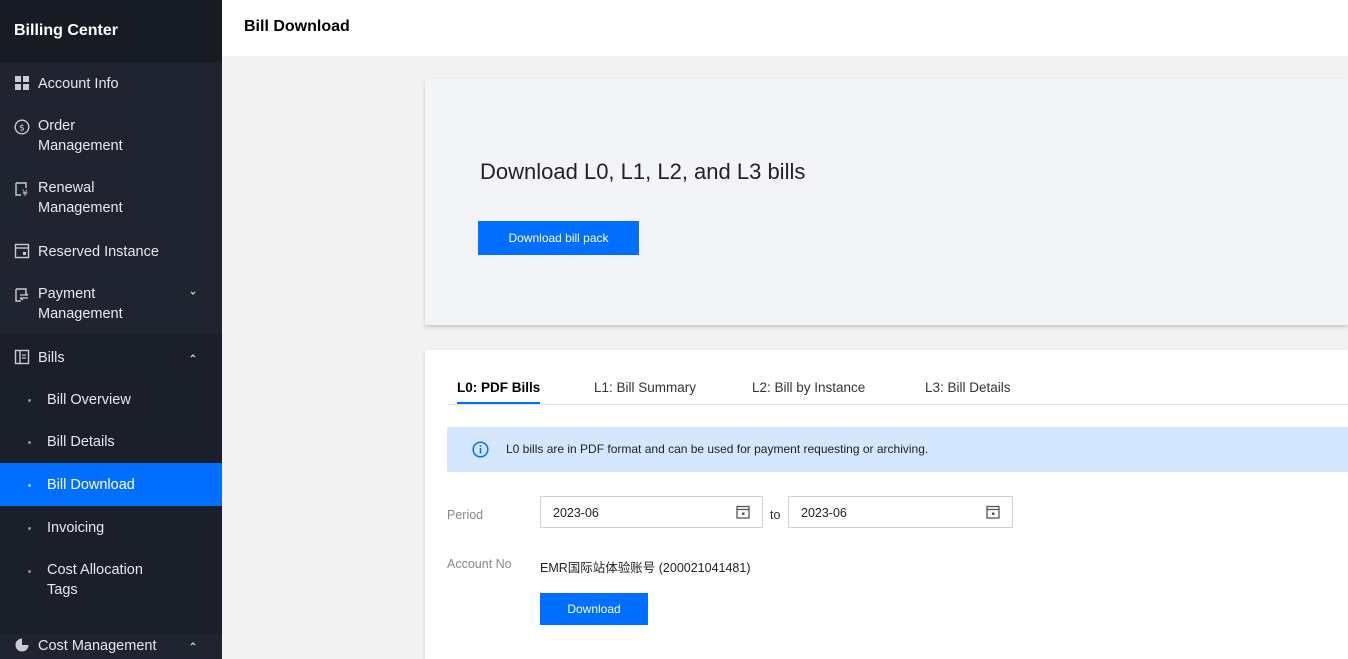 The height and width of the screenshot is (659, 1348). Describe the element at coordinates (22, 295) in the screenshot. I see `payment-transfer-icon` at that location.